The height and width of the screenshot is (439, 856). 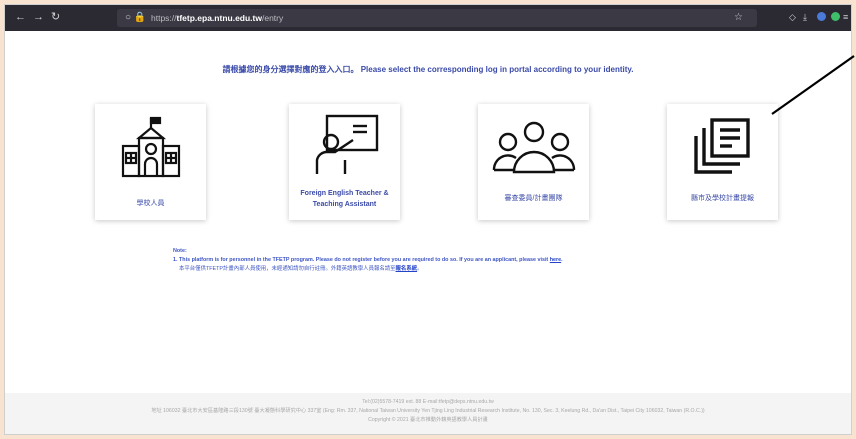 What do you see at coordinates (428, 420) in the screenshot?
I see `footer-copyright: Copyright © 2021 臺北市推動外籍英語教學人員計畫` at bounding box center [428, 420].